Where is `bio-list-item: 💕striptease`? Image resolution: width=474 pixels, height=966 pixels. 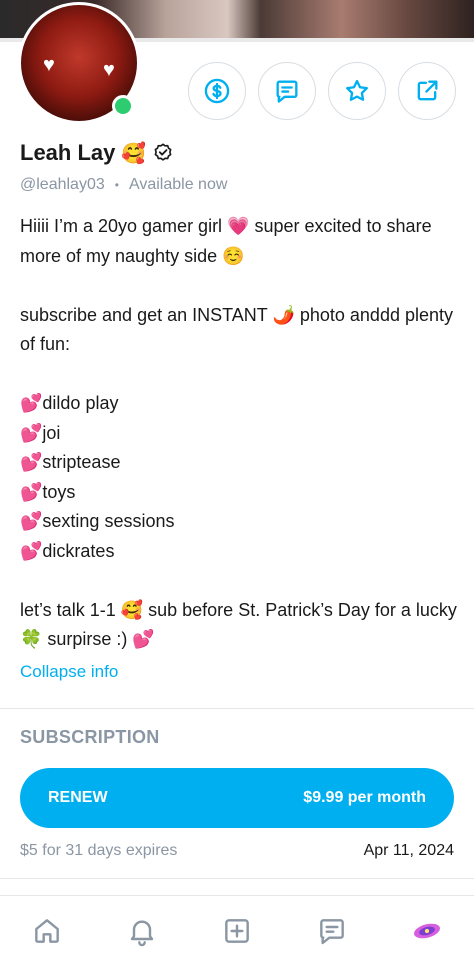
bio-list-item: 💕striptease is located at coordinates (70, 462).